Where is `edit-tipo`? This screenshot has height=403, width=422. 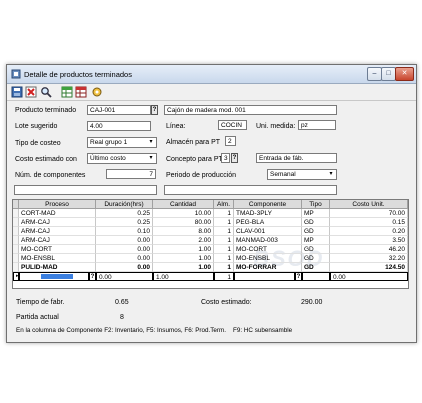 edit-tipo is located at coordinates (316, 276).